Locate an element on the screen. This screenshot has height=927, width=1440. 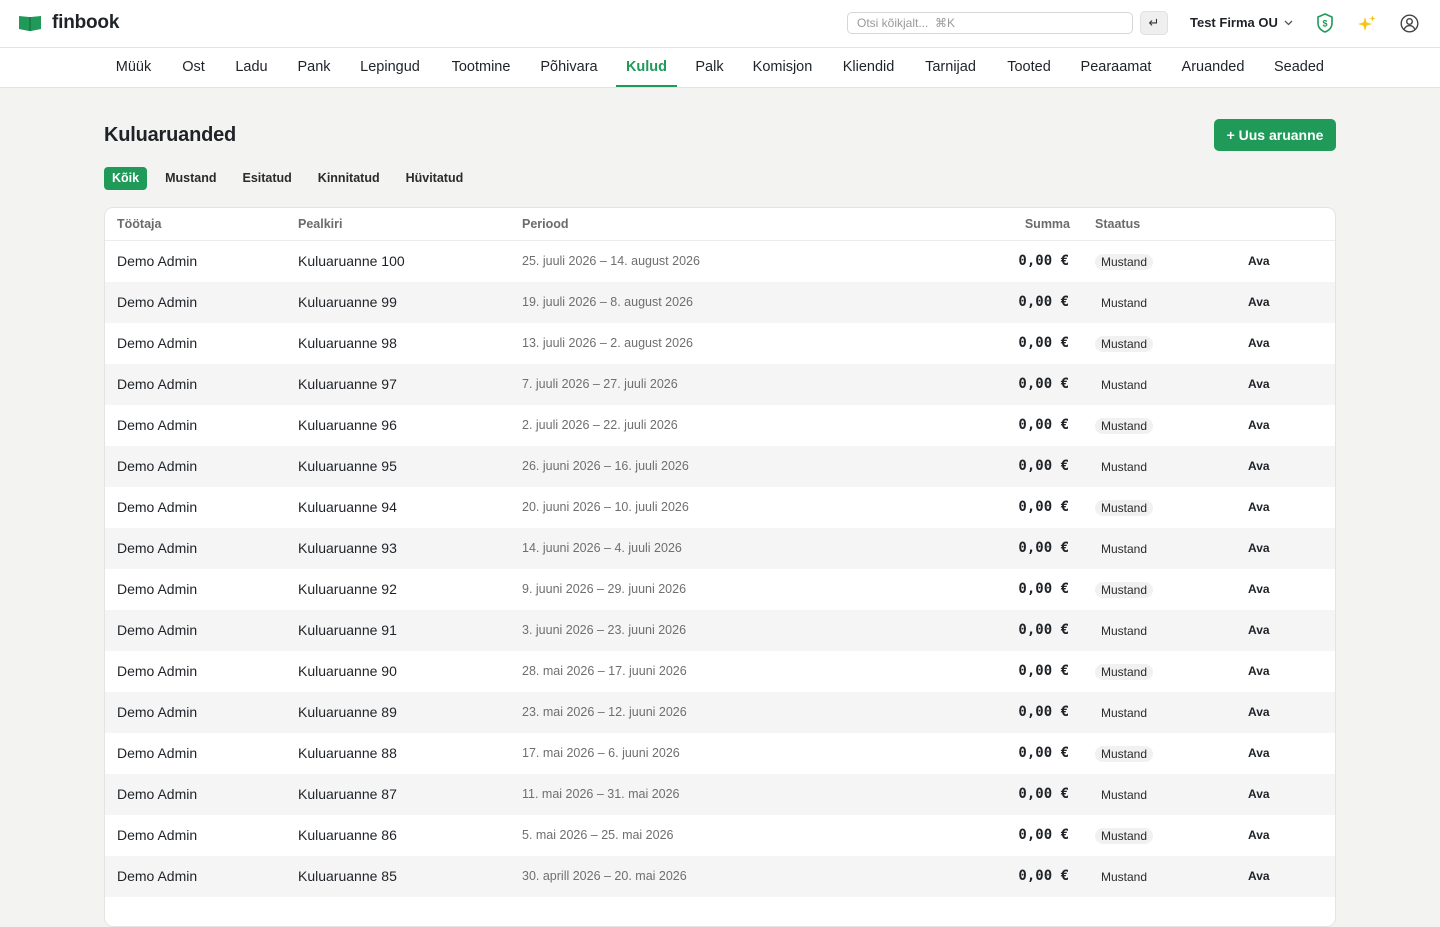
filter-approved: Kinnitatud is located at coordinates (349, 178).